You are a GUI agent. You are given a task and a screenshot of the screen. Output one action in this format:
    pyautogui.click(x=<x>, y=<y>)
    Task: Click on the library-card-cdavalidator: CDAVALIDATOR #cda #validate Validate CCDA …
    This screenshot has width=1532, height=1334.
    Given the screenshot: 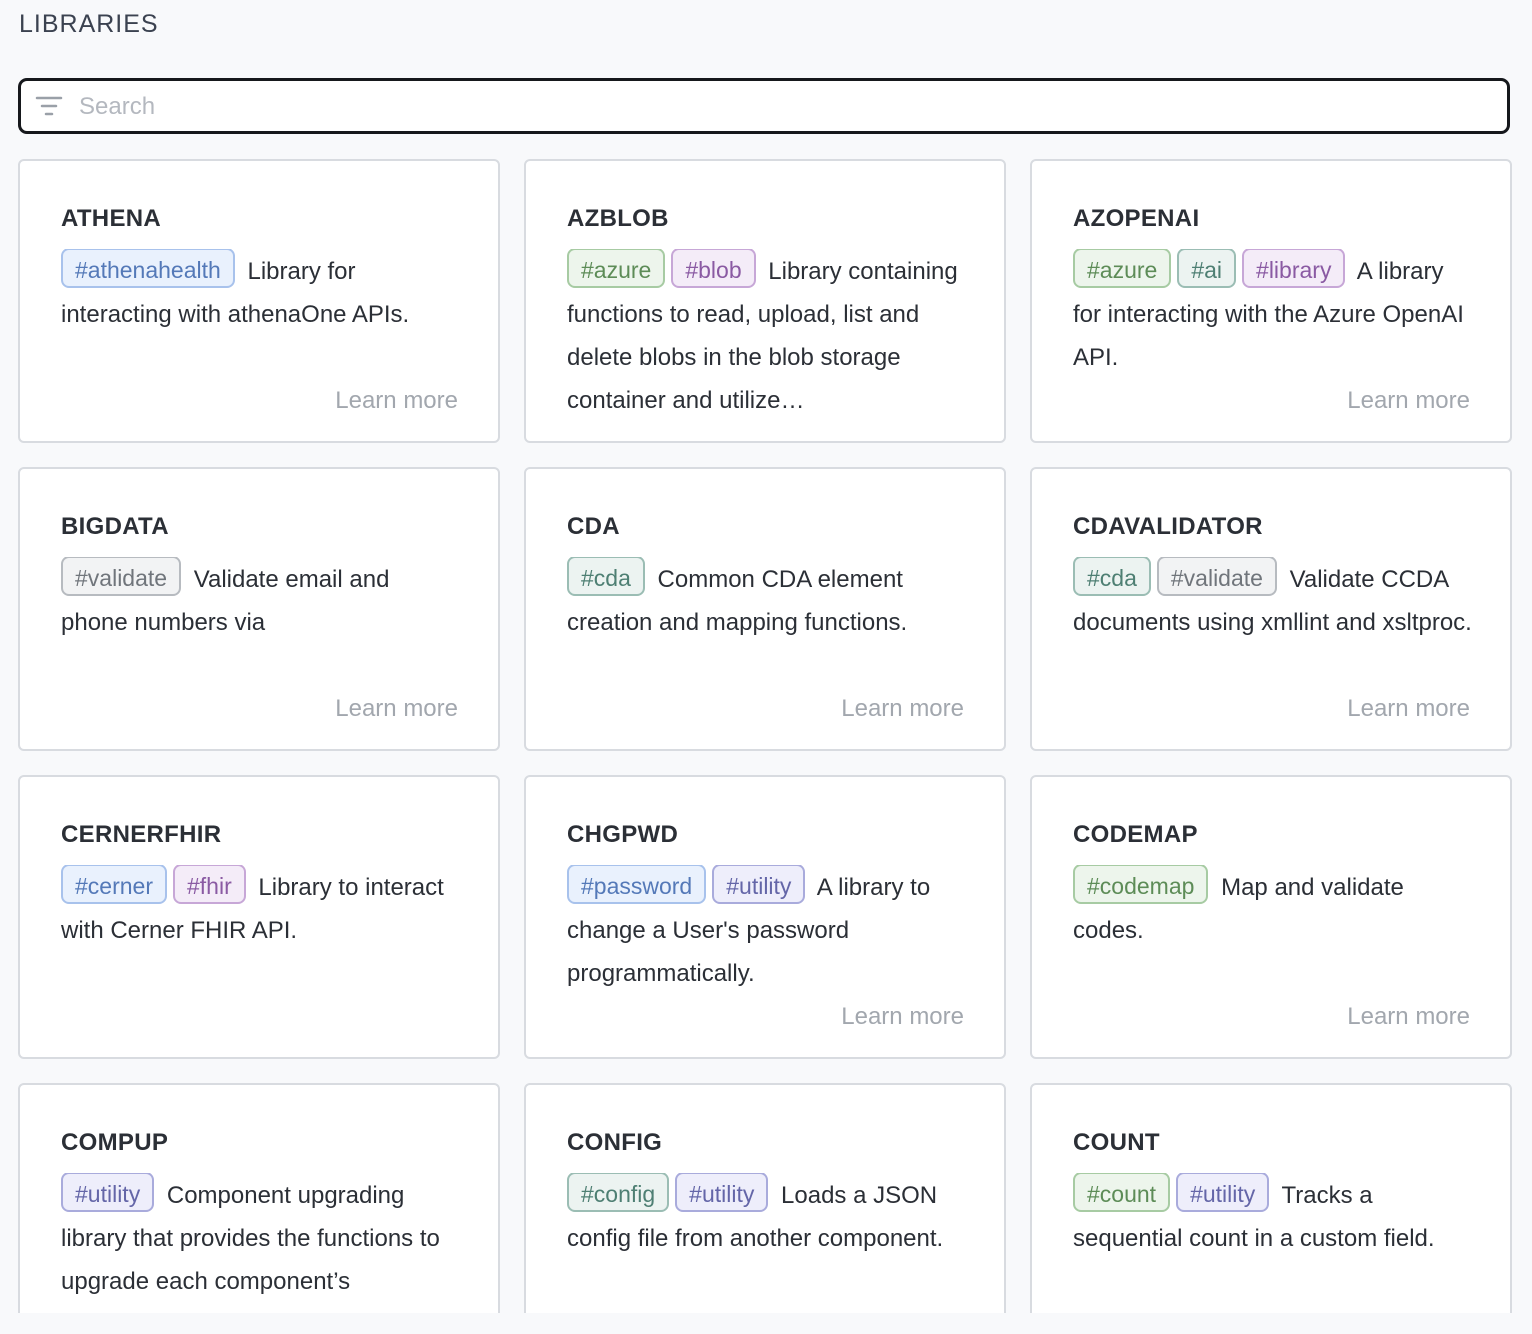 What is the action you would take?
    pyautogui.click(x=1271, y=609)
    